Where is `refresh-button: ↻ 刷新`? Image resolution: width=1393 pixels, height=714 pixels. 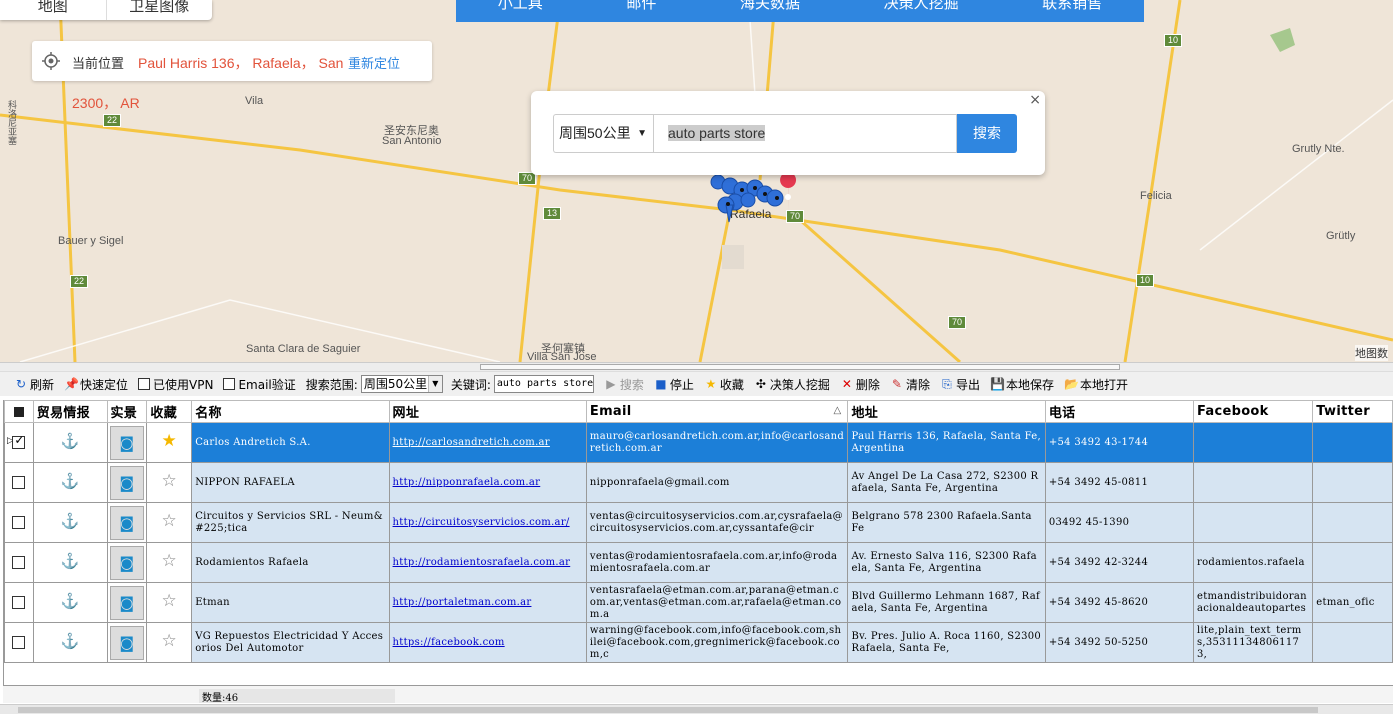
refresh-button: ↻ 刷新 is located at coordinates (34, 384).